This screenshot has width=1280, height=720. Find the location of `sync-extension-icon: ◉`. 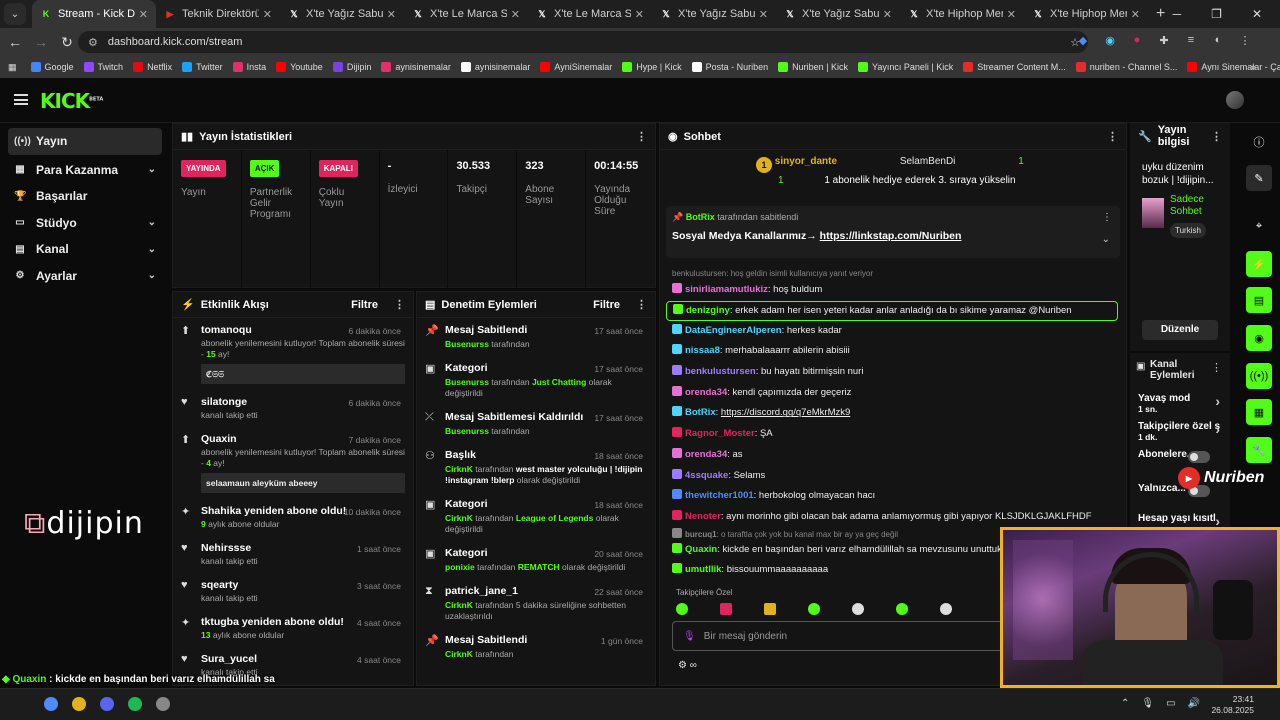

sync-extension-icon: ◉ is located at coordinates (1110, 40).